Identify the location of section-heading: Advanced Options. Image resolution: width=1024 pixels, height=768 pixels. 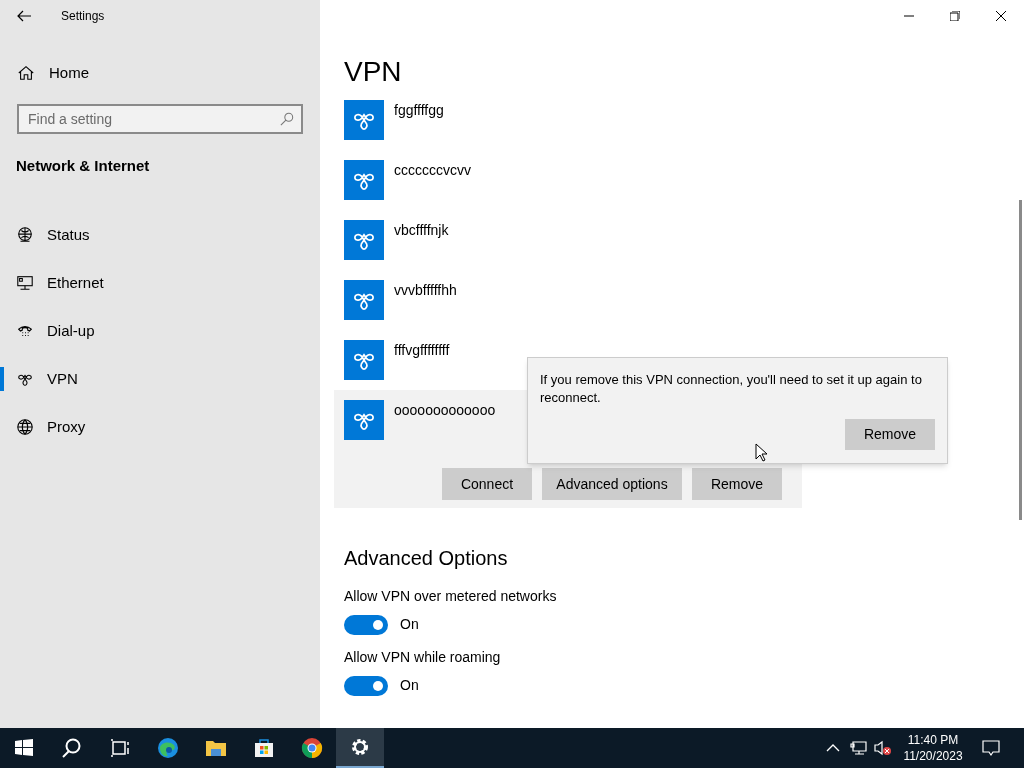
(426, 558).